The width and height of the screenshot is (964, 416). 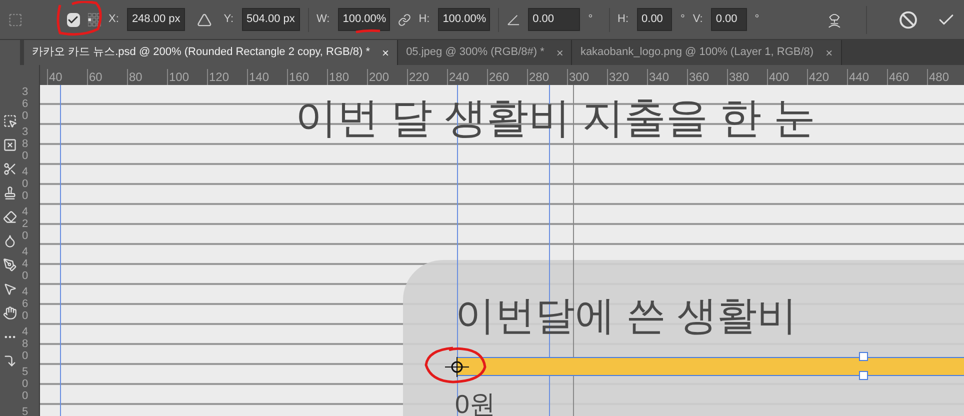 What do you see at coordinates (10, 361) in the screenshot?
I see `corner-arrow-icon` at bounding box center [10, 361].